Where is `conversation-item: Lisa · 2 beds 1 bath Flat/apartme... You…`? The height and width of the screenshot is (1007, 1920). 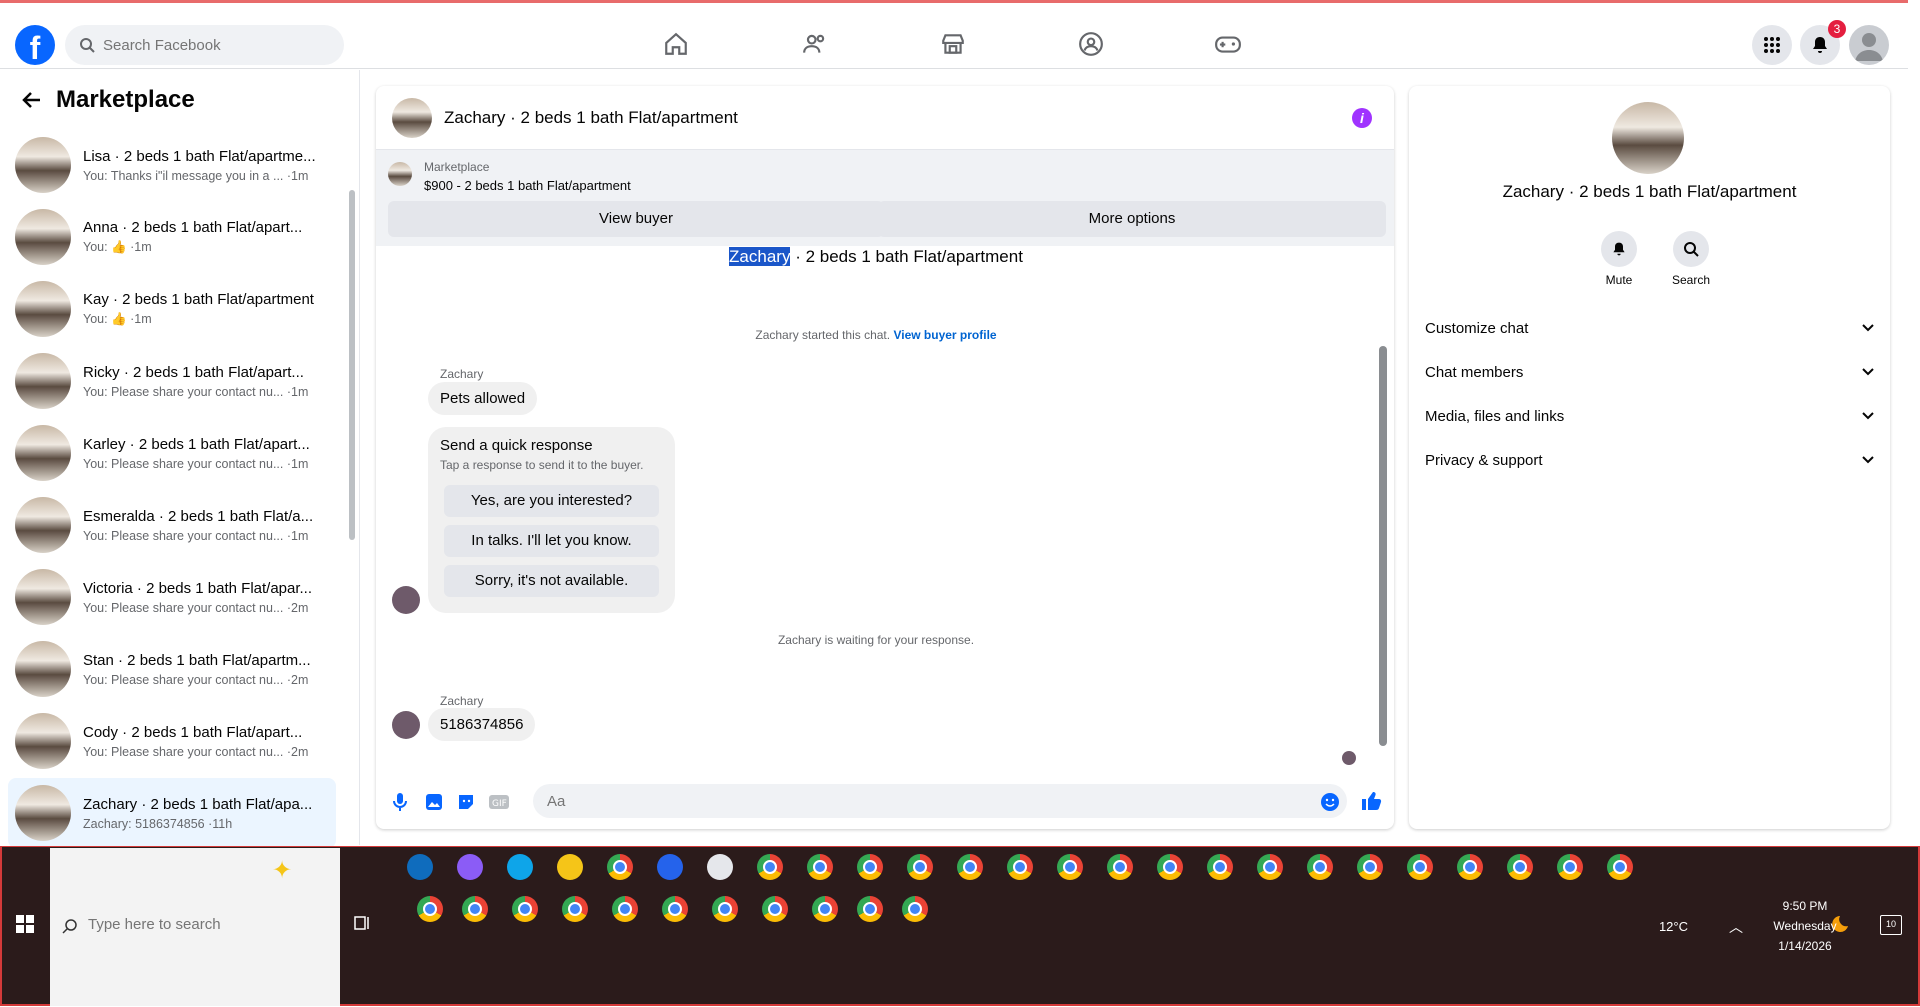 conversation-item: Lisa · 2 beds 1 bath Flat/apartme... You… is located at coordinates (172, 165).